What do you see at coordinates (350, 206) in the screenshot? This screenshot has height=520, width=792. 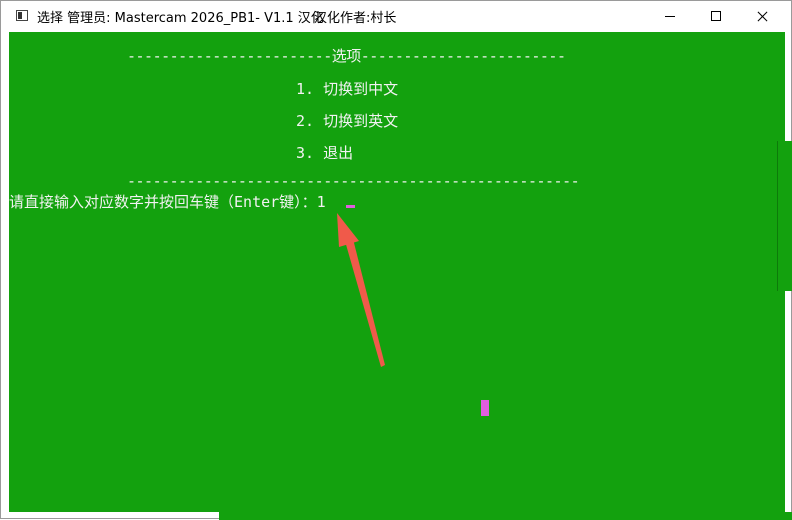 I see `text-cursor` at bounding box center [350, 206].